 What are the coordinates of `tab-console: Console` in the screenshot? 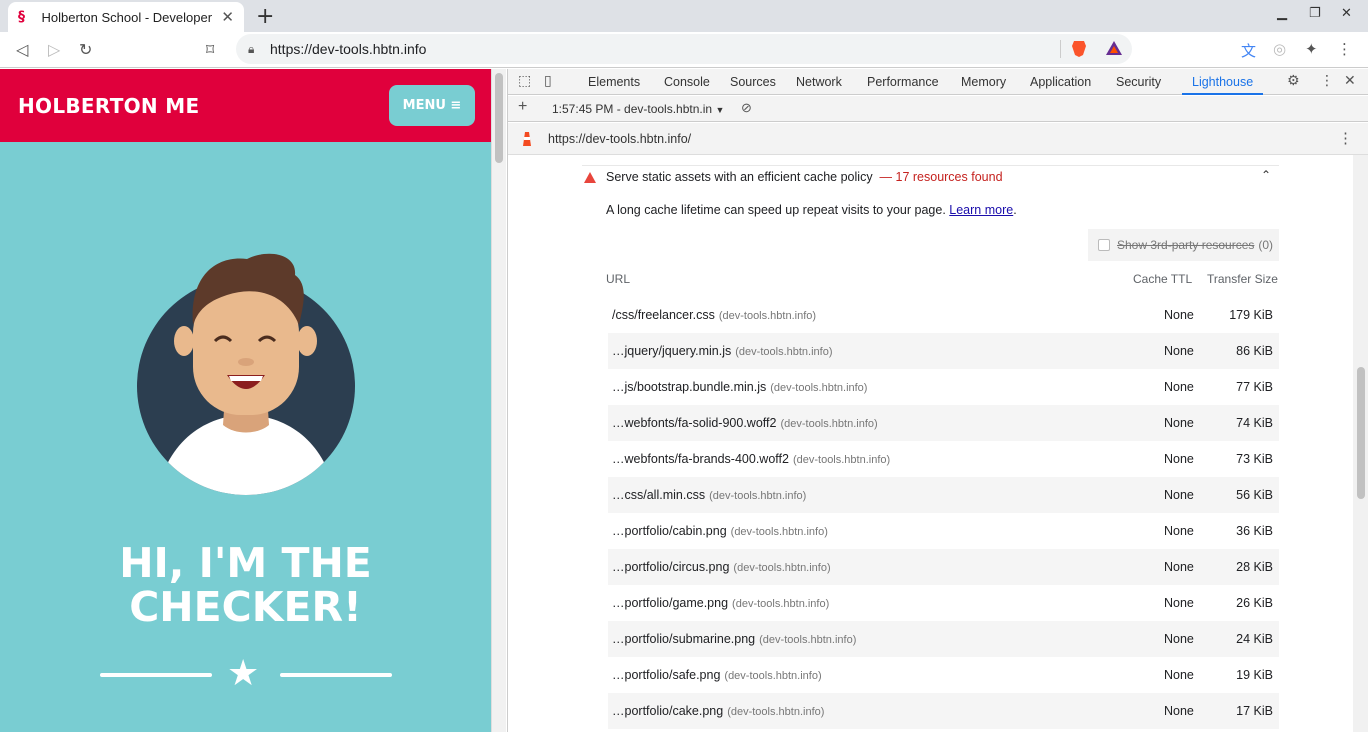 It's located at (687, 82).